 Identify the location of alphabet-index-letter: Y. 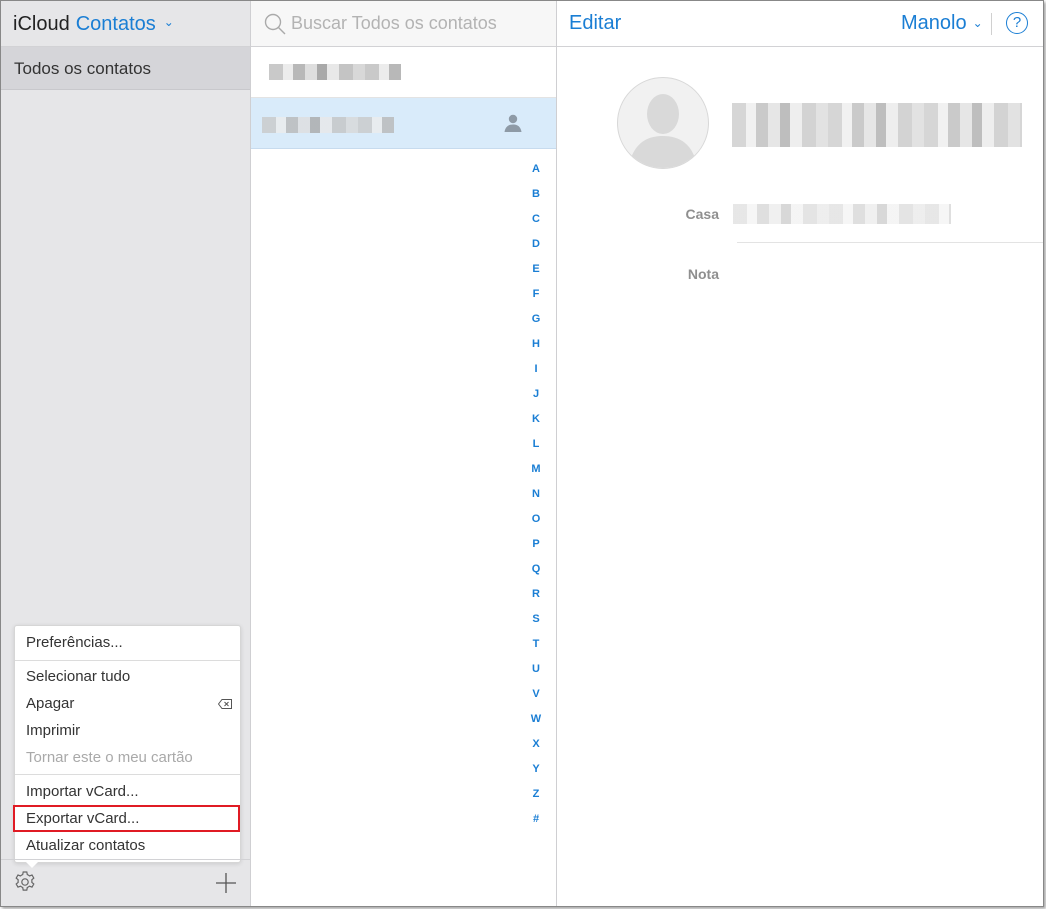
(536, 773).